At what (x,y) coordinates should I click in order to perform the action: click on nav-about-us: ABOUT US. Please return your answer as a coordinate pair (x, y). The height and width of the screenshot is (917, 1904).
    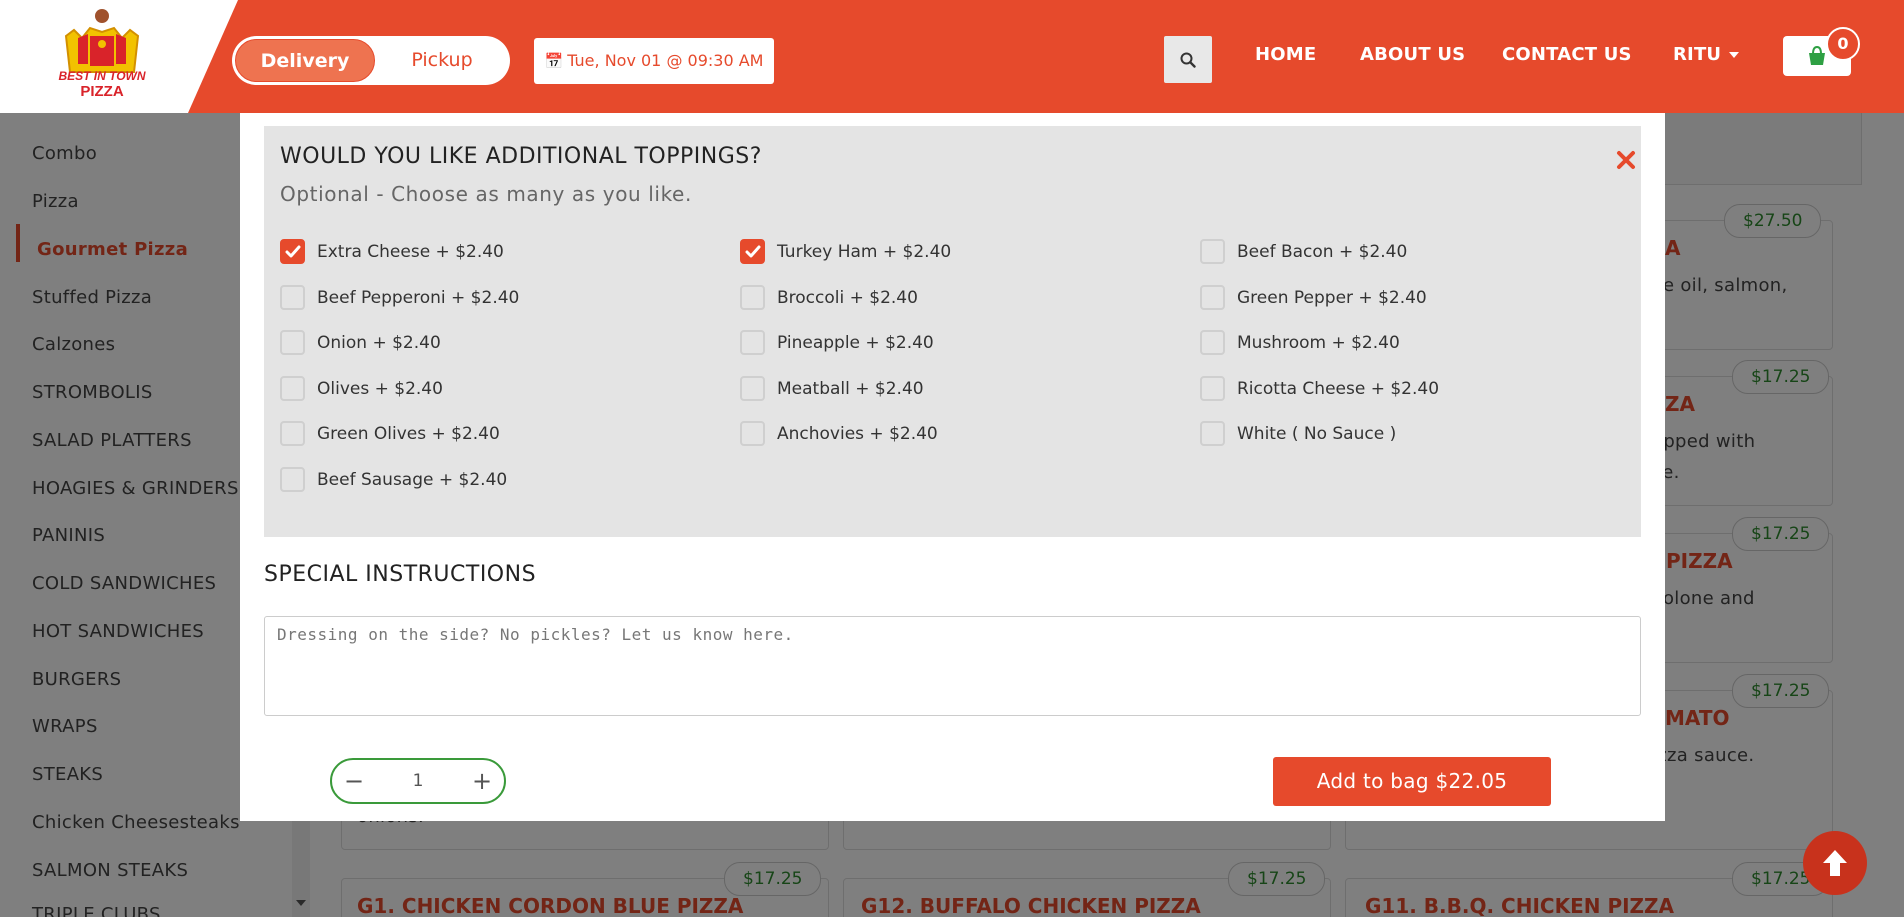
    Looking at the image, I should click on (1412, 54).